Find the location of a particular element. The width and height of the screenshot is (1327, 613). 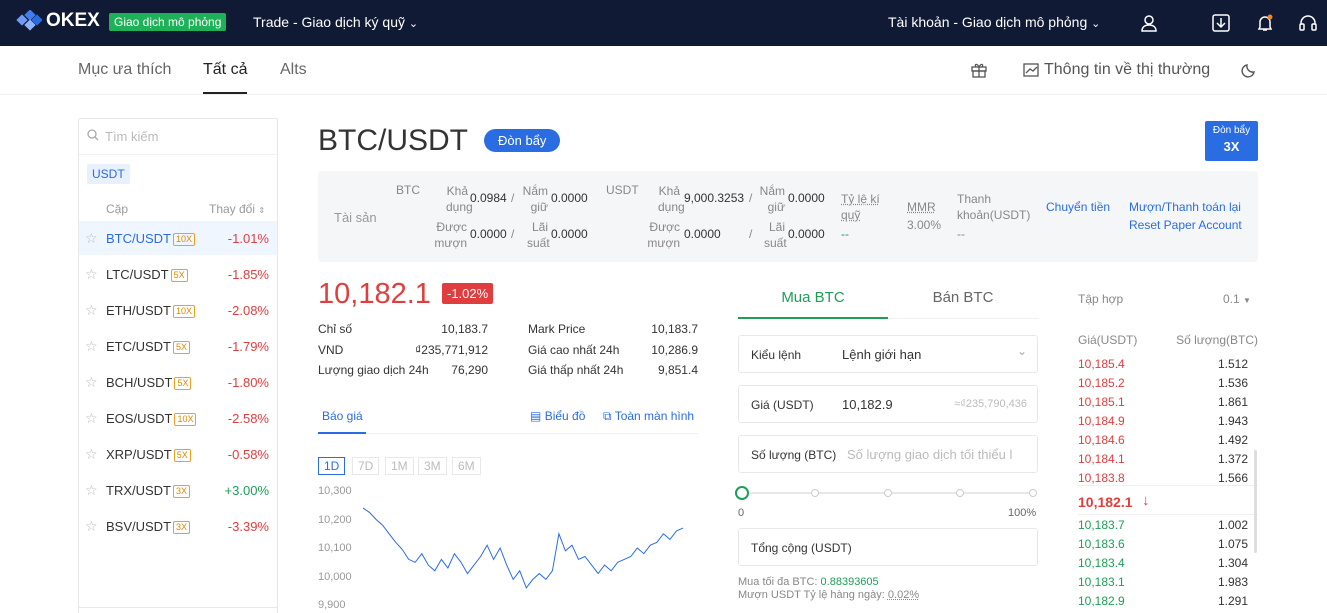

pair-row-eos-usdt: ☆ EOS/USDT 10X -2.58% is located at coordinates (178, 418).